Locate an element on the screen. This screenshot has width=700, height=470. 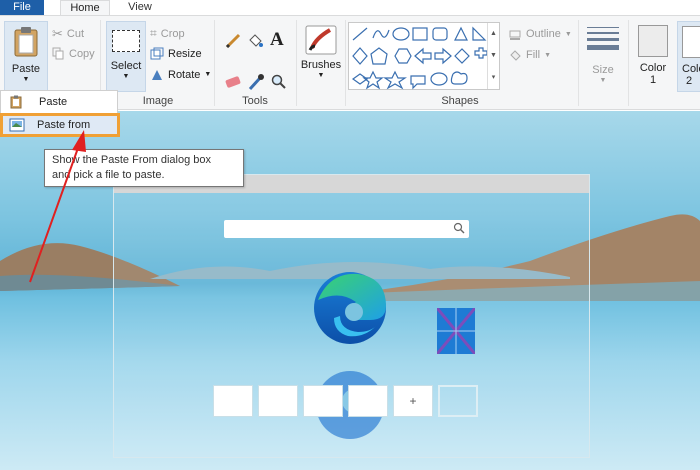
color2-button: Colo 2 is located at coordinates (688, 56).